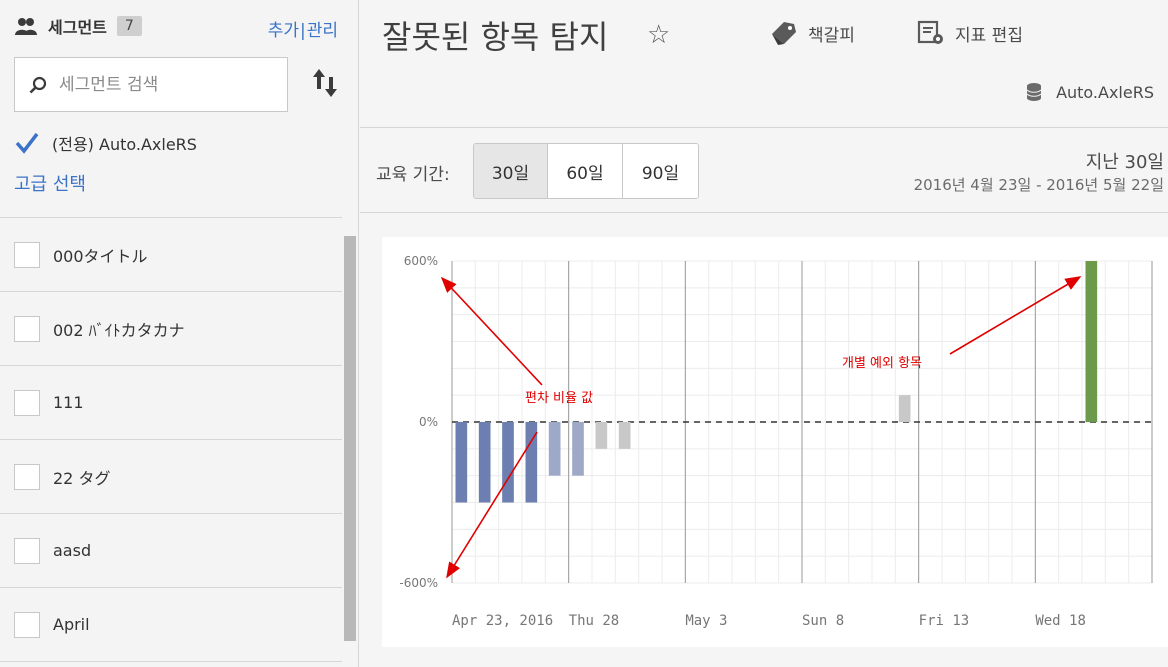  I want to click on anomaly-annotation-label: 개별 예외 항목, so click(882, 363).